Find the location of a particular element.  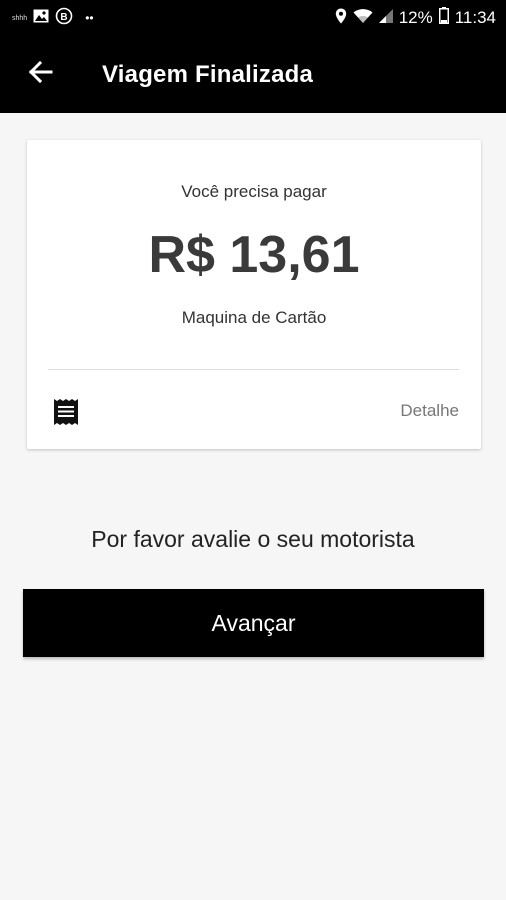

payment-method: Maquina de Cartão is located at coordinates (254, 317).